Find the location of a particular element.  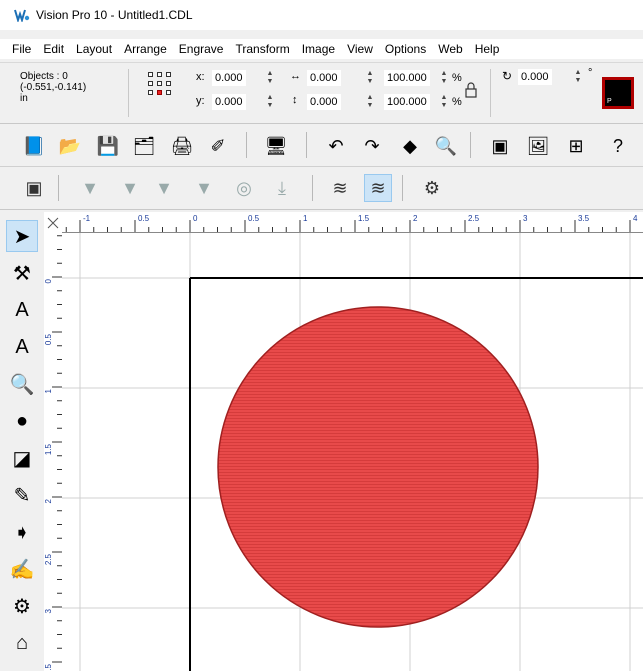

menu-edit: Edit is located at coordinates (53, 49).